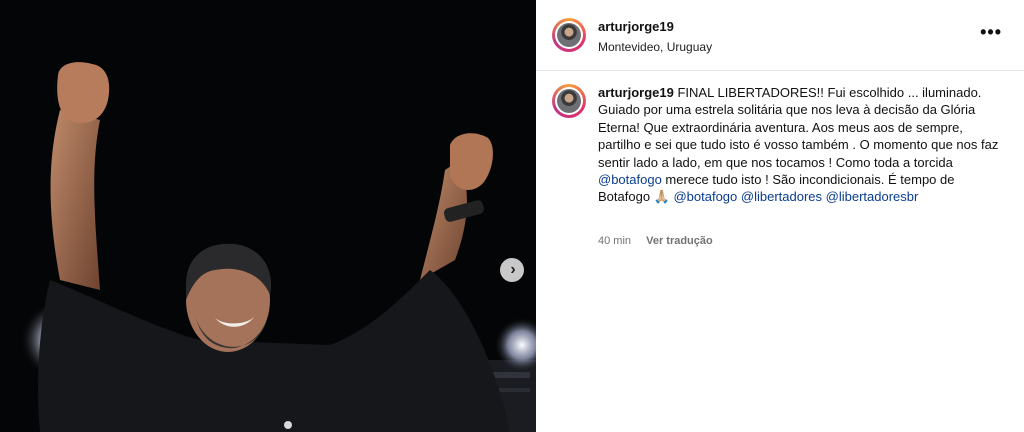  I want to click on avatar, so click(569, 35).